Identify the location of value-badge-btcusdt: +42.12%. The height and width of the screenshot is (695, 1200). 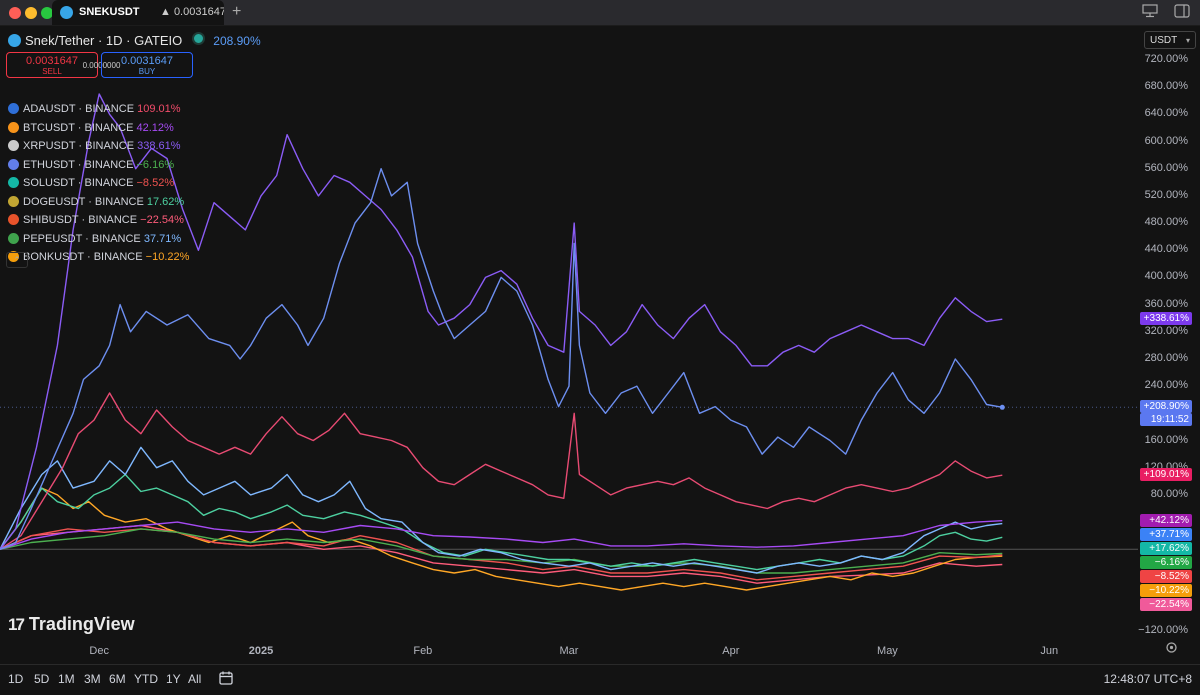
(1166, 520).